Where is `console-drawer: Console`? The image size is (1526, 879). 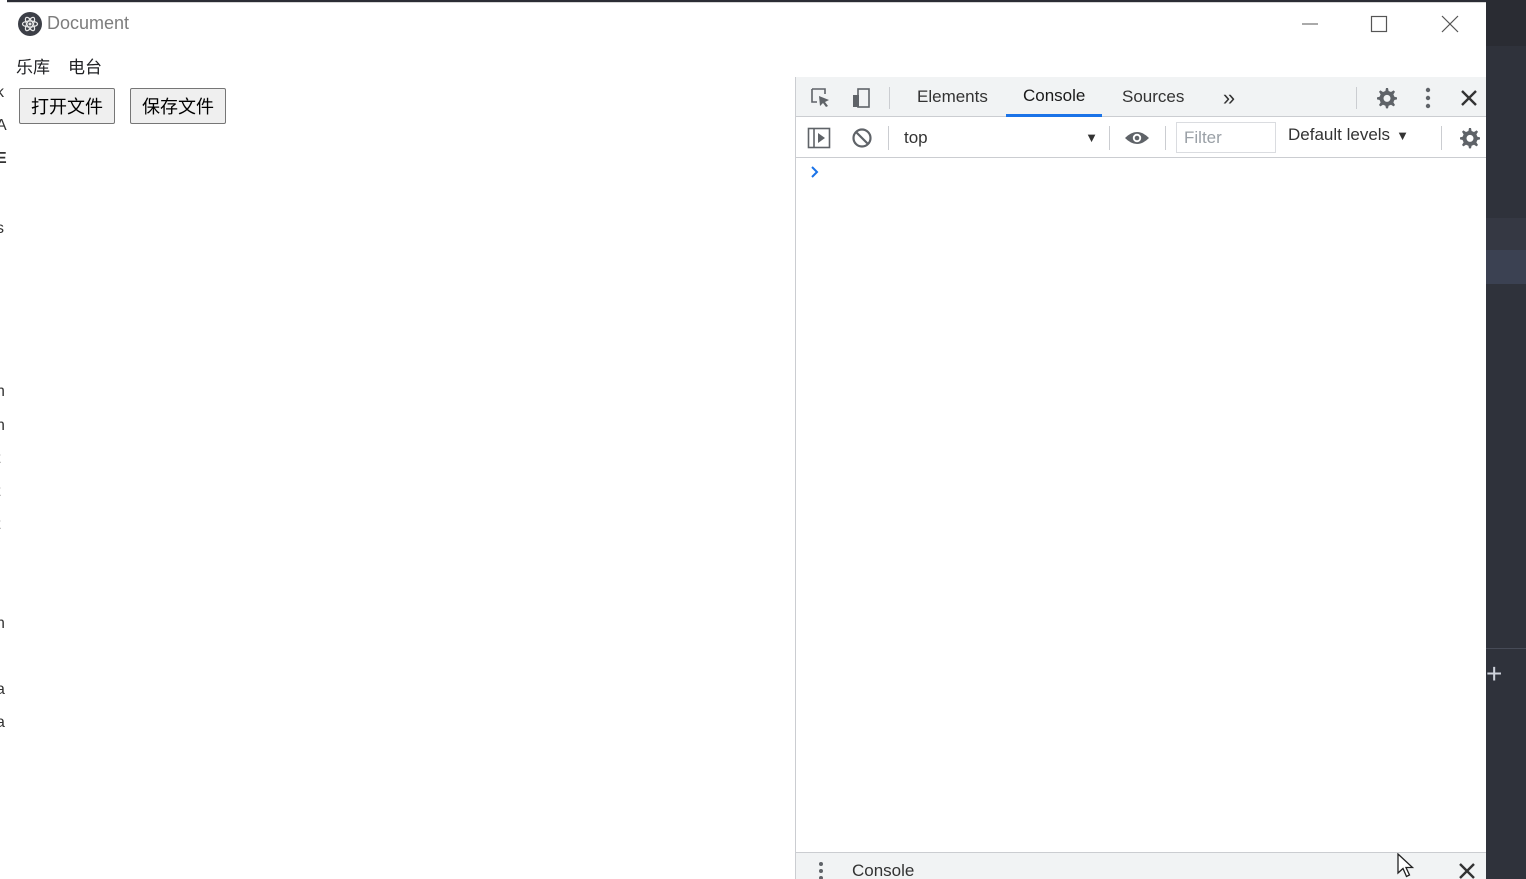
console-drawer: Console is located at coordinates (1141, 865).